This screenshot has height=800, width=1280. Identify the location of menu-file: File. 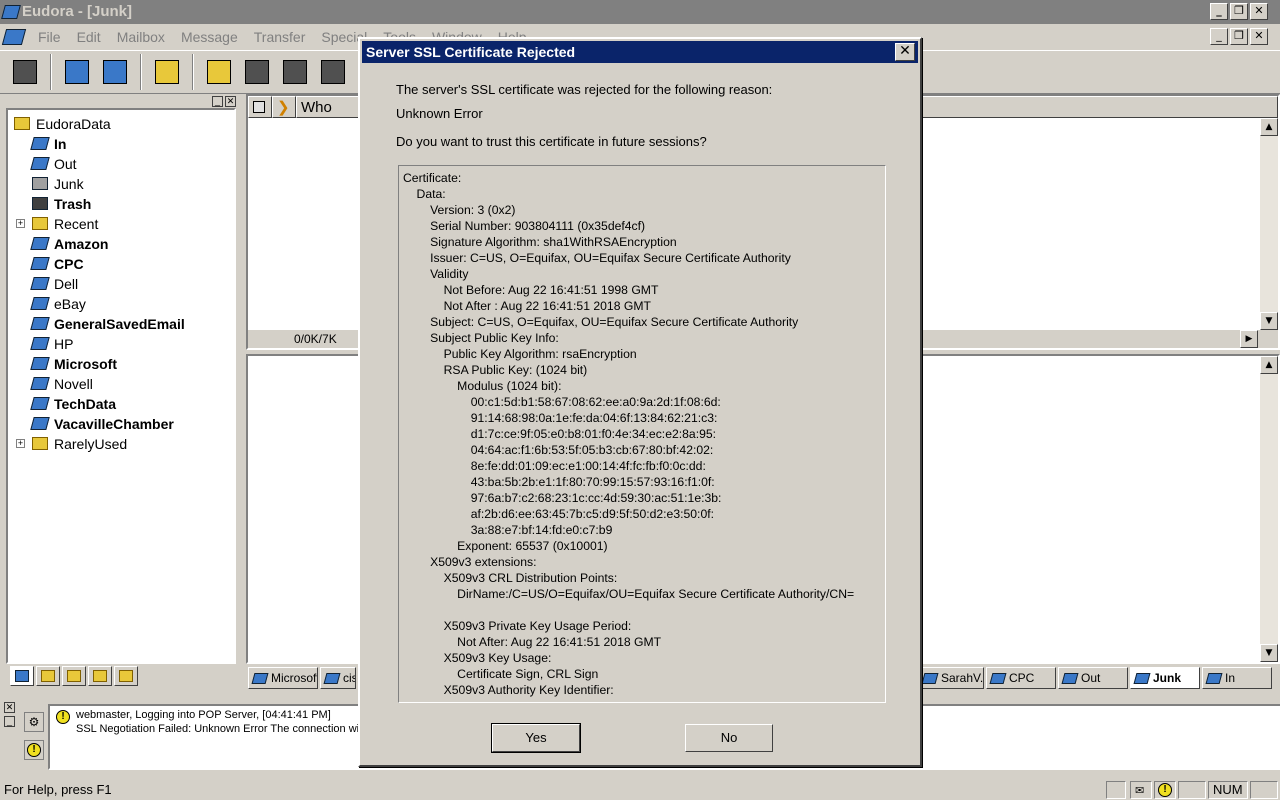
(49, 37).